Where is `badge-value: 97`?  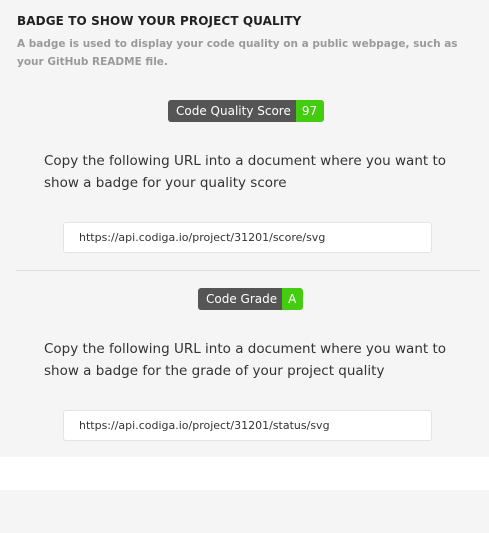
badge-value: 97 is located at coordinates (310, 111).